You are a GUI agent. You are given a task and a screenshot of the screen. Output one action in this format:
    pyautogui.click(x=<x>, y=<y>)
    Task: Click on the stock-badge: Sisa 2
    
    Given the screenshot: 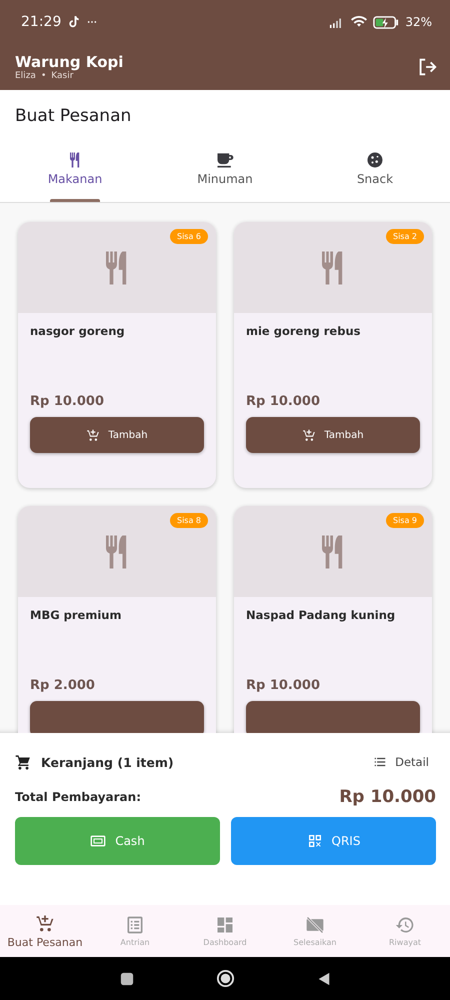 What is the action you would take?
    pyautogui.click(x=405, y=236)
    